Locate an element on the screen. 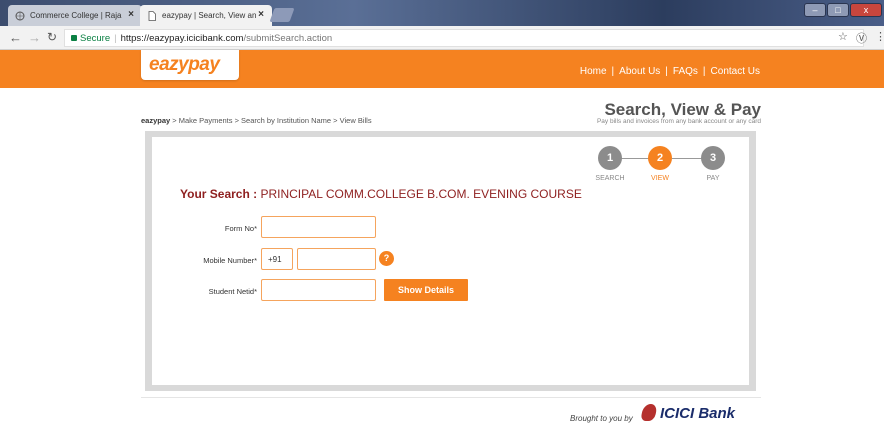 This screenshot has height=424, width=884. icici-bank-logo: ICICI Bank is located at coordinates (691, 413).